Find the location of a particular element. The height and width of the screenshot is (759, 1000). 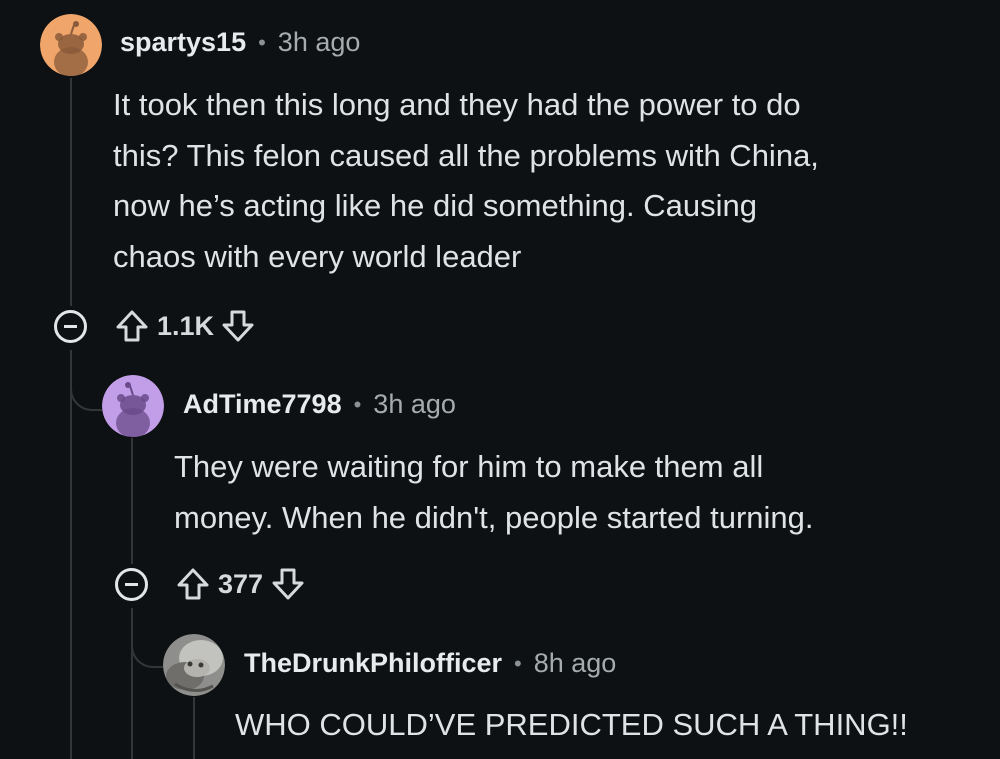

vote-score: 377 is located at coordinates (241, 583).